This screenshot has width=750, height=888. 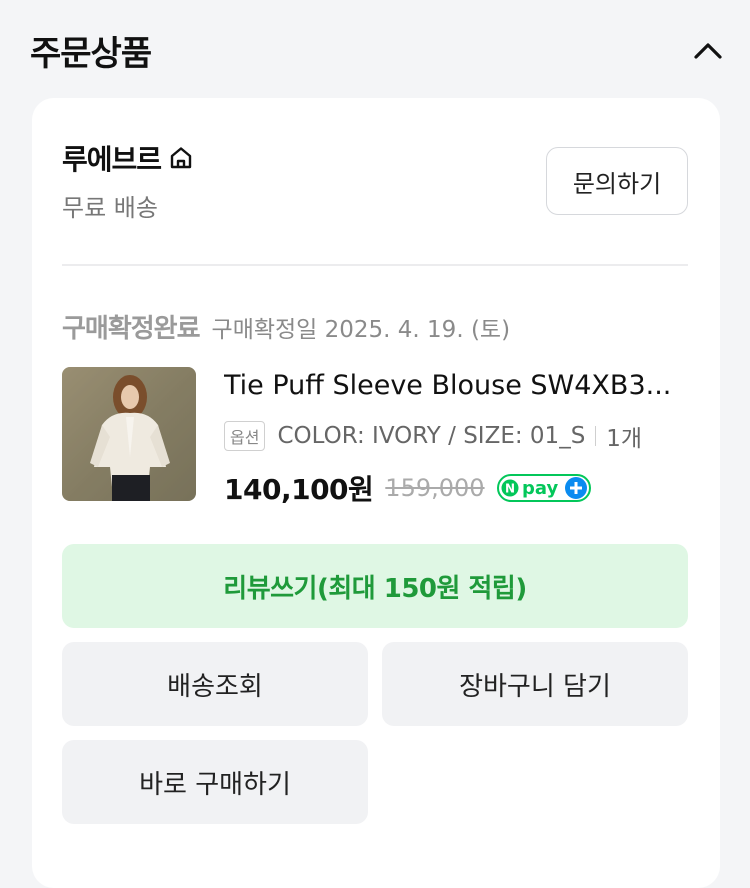 I want to click on option-text: COLOR: IVORY / SIZE: 01_S, so click(x=431, y=436).